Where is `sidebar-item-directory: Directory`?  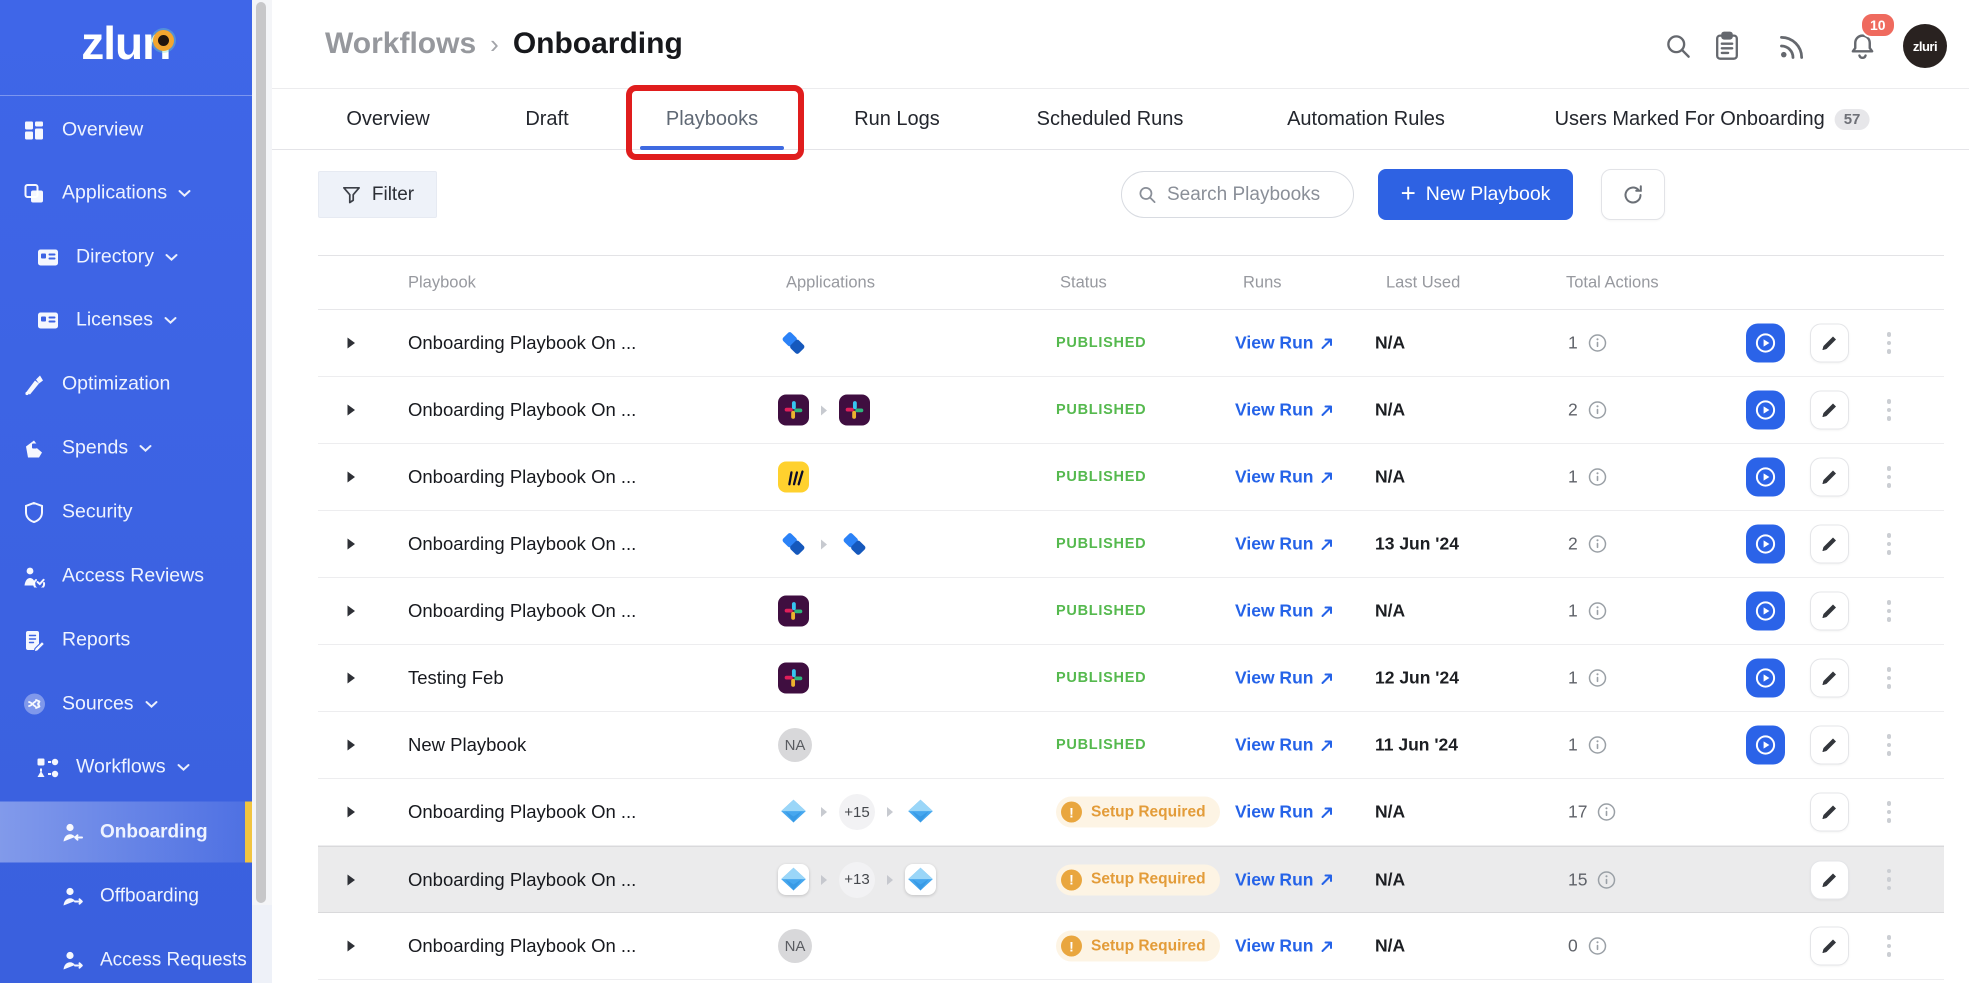
sidebar-item-directory: Directory is located at coordinates (126, 257).